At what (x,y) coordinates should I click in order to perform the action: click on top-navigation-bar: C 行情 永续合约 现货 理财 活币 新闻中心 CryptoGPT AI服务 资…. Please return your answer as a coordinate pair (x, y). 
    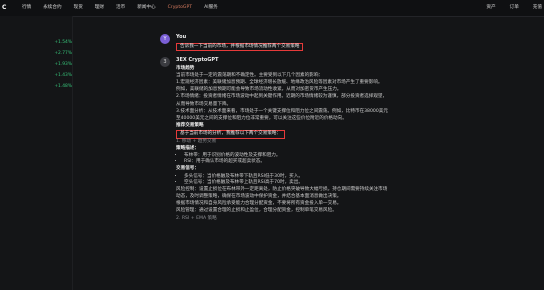
    Looking at the image, I should click on (272, 8).